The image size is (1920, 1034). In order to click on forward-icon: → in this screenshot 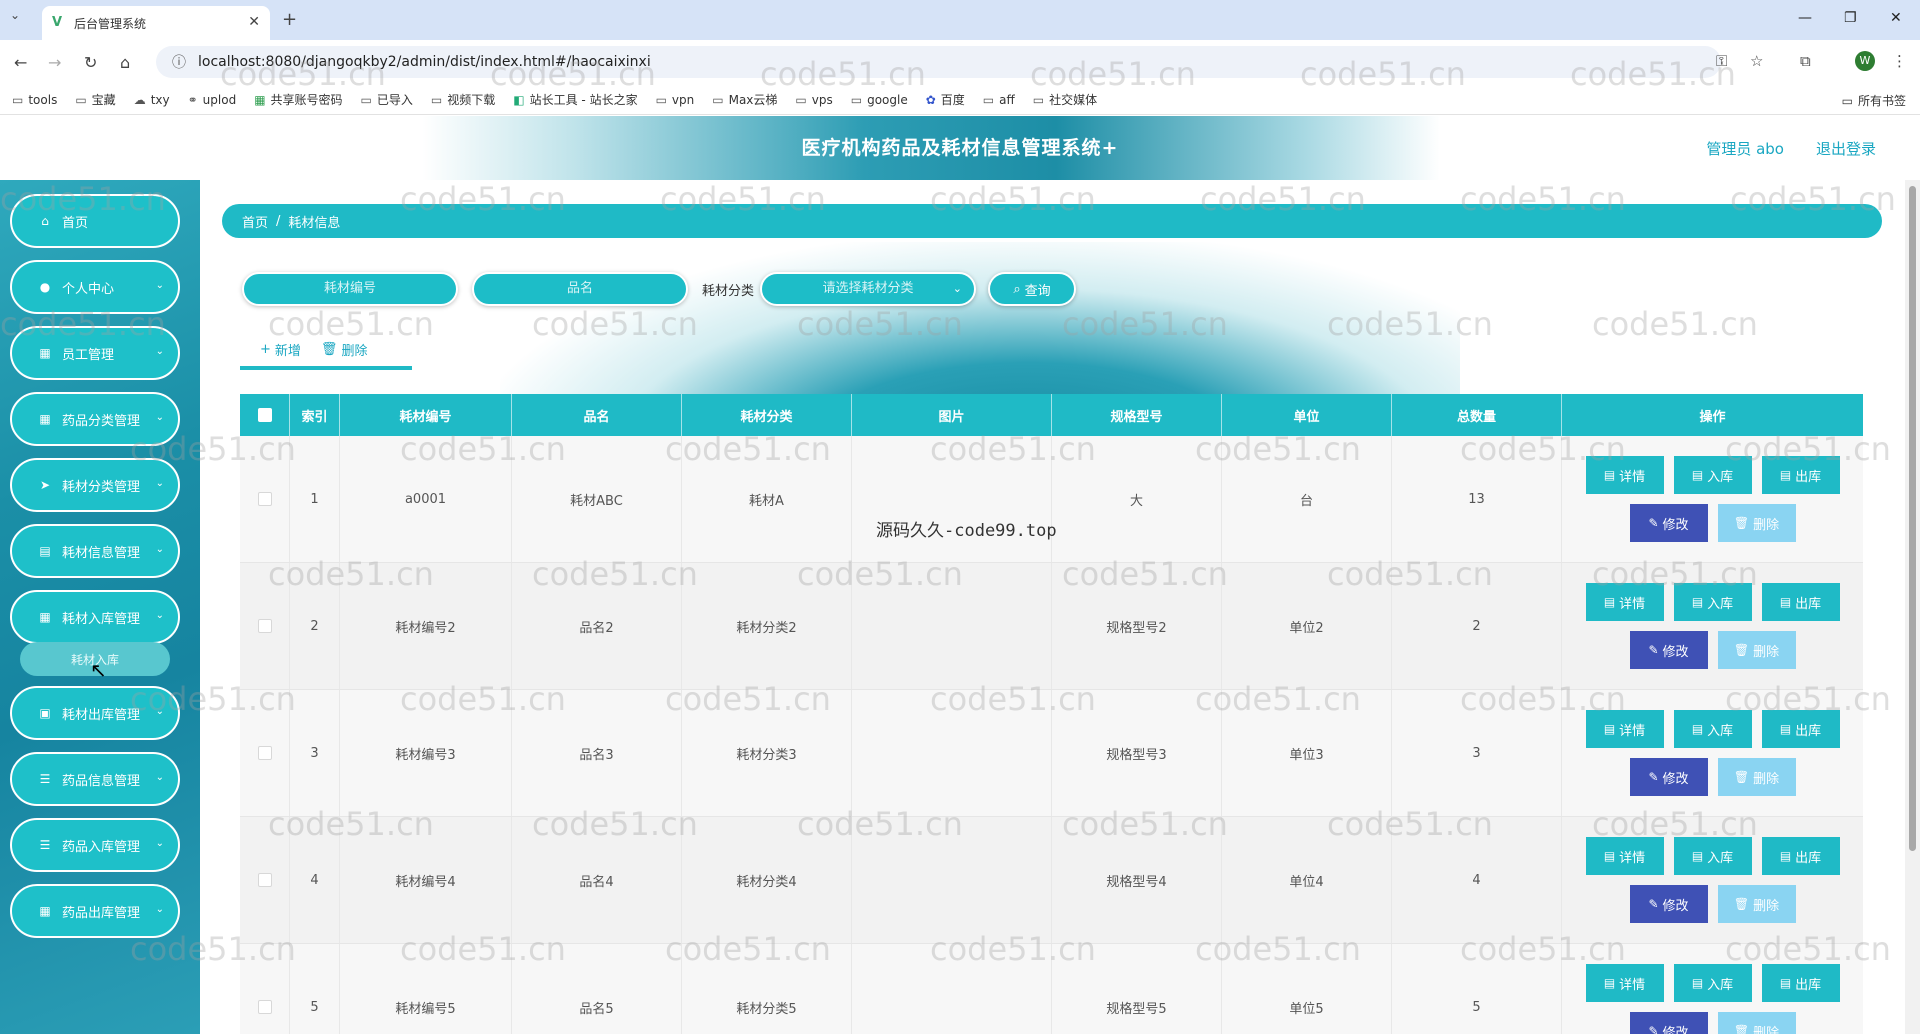, I will do `click(54, 62)`.